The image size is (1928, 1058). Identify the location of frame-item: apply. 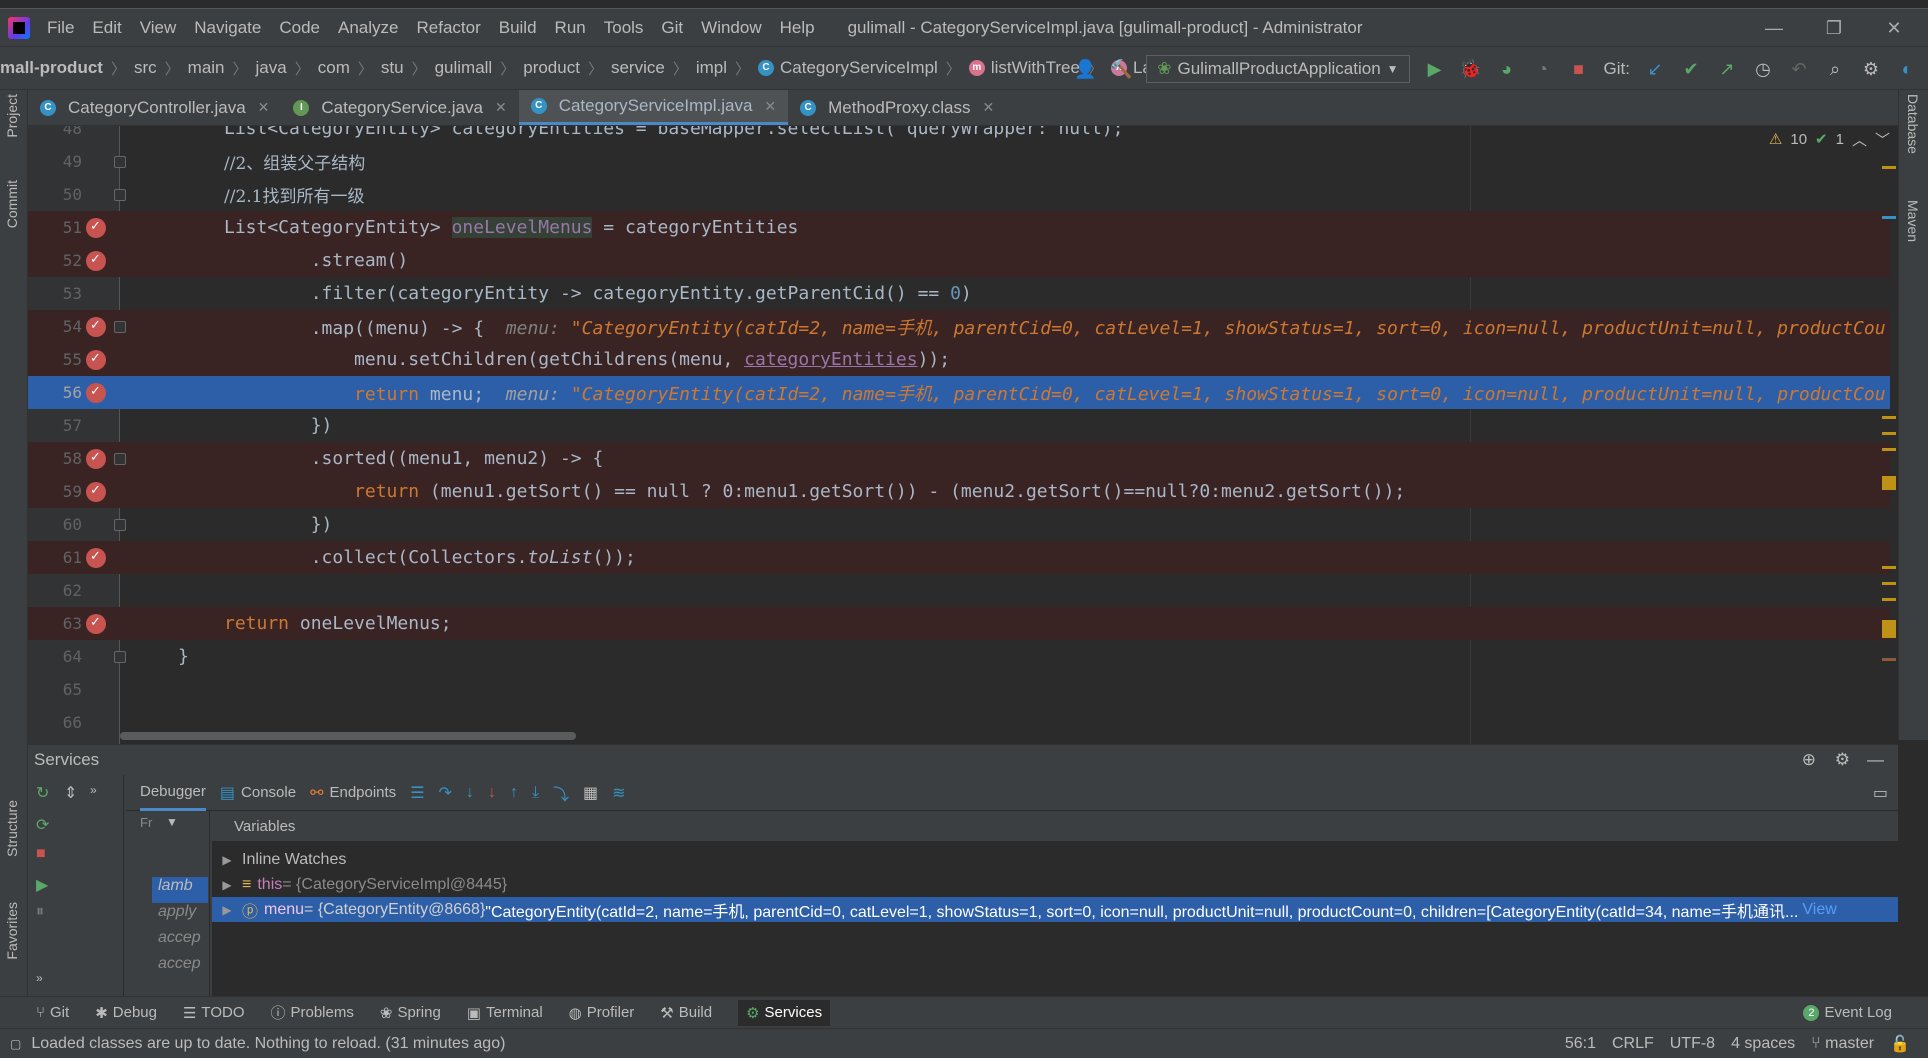
(180, 916).